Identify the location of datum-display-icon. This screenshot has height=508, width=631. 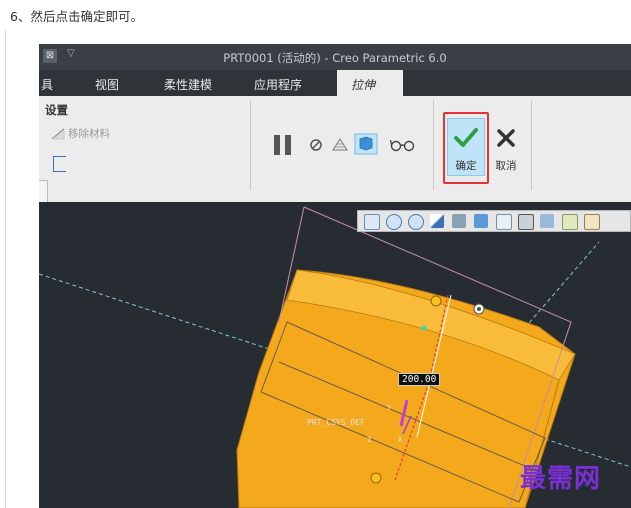
(570, 222).